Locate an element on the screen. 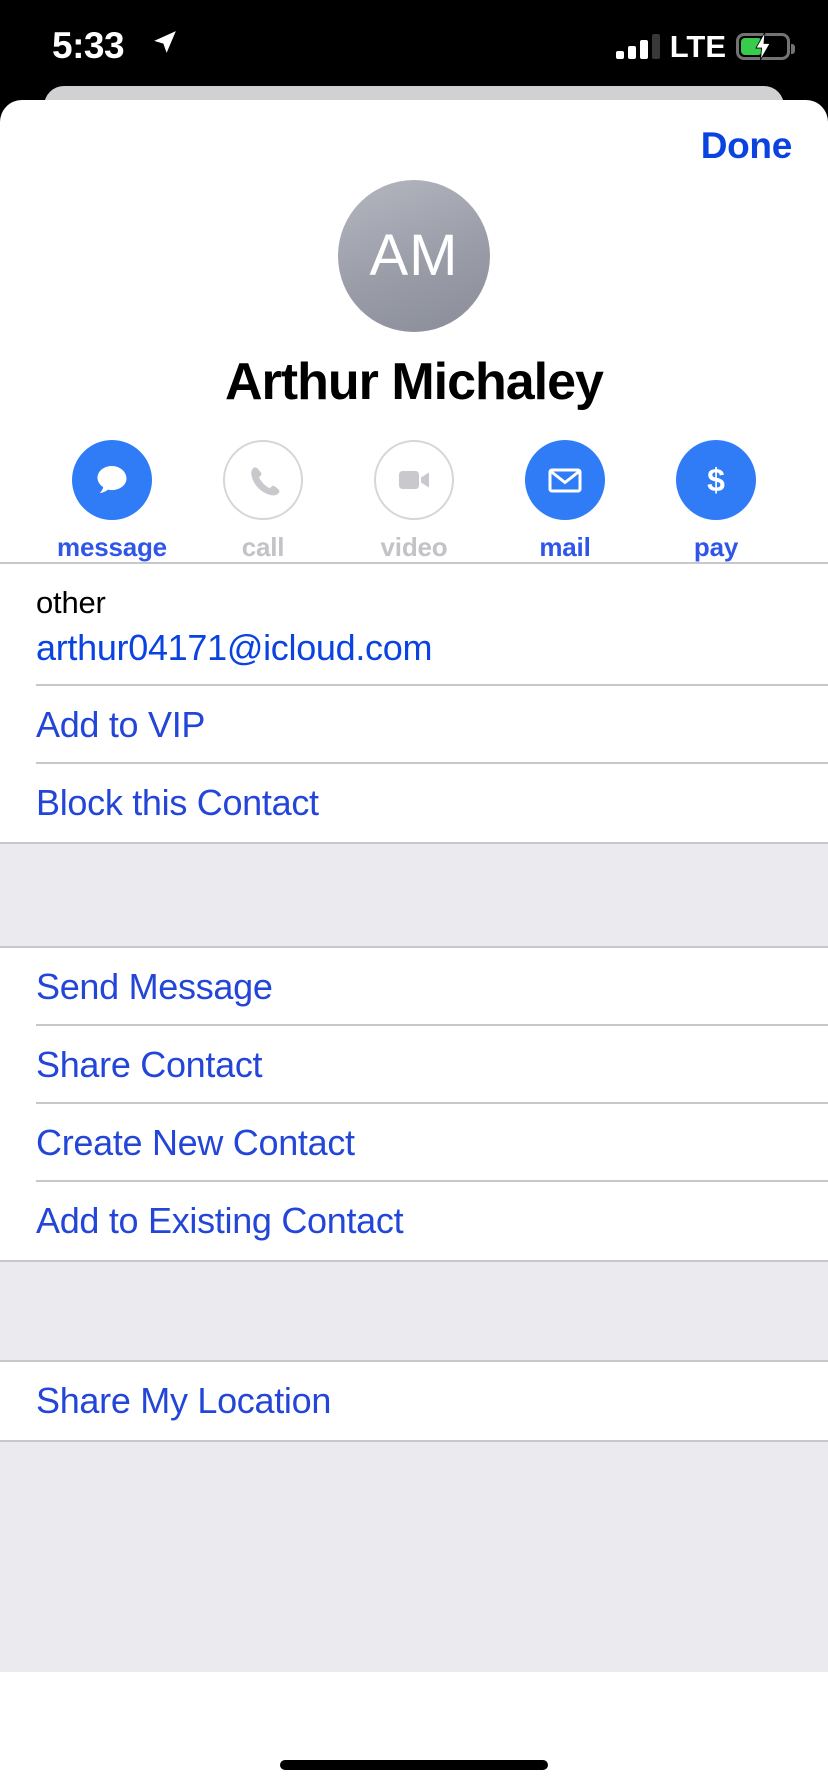 The height and width of the screenshot is (1792, 828). row-share-my-location: Share My Location is located at coordinates (414, 1401).